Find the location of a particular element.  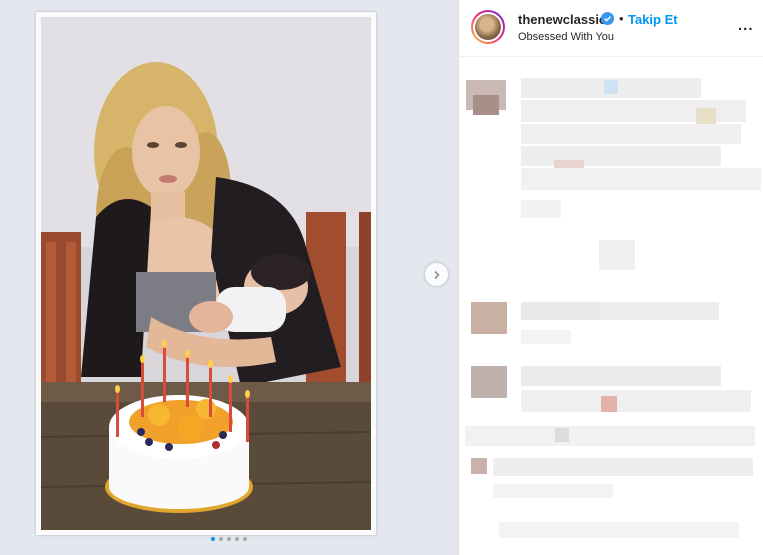

verified-badge-icon is located at coordinates (607, 18).